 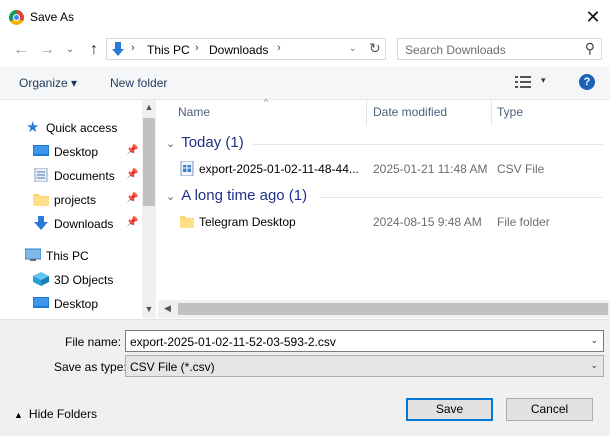 I want to click on navigation-scrollbar: ▲ ▼, so click(x=149, y=209).